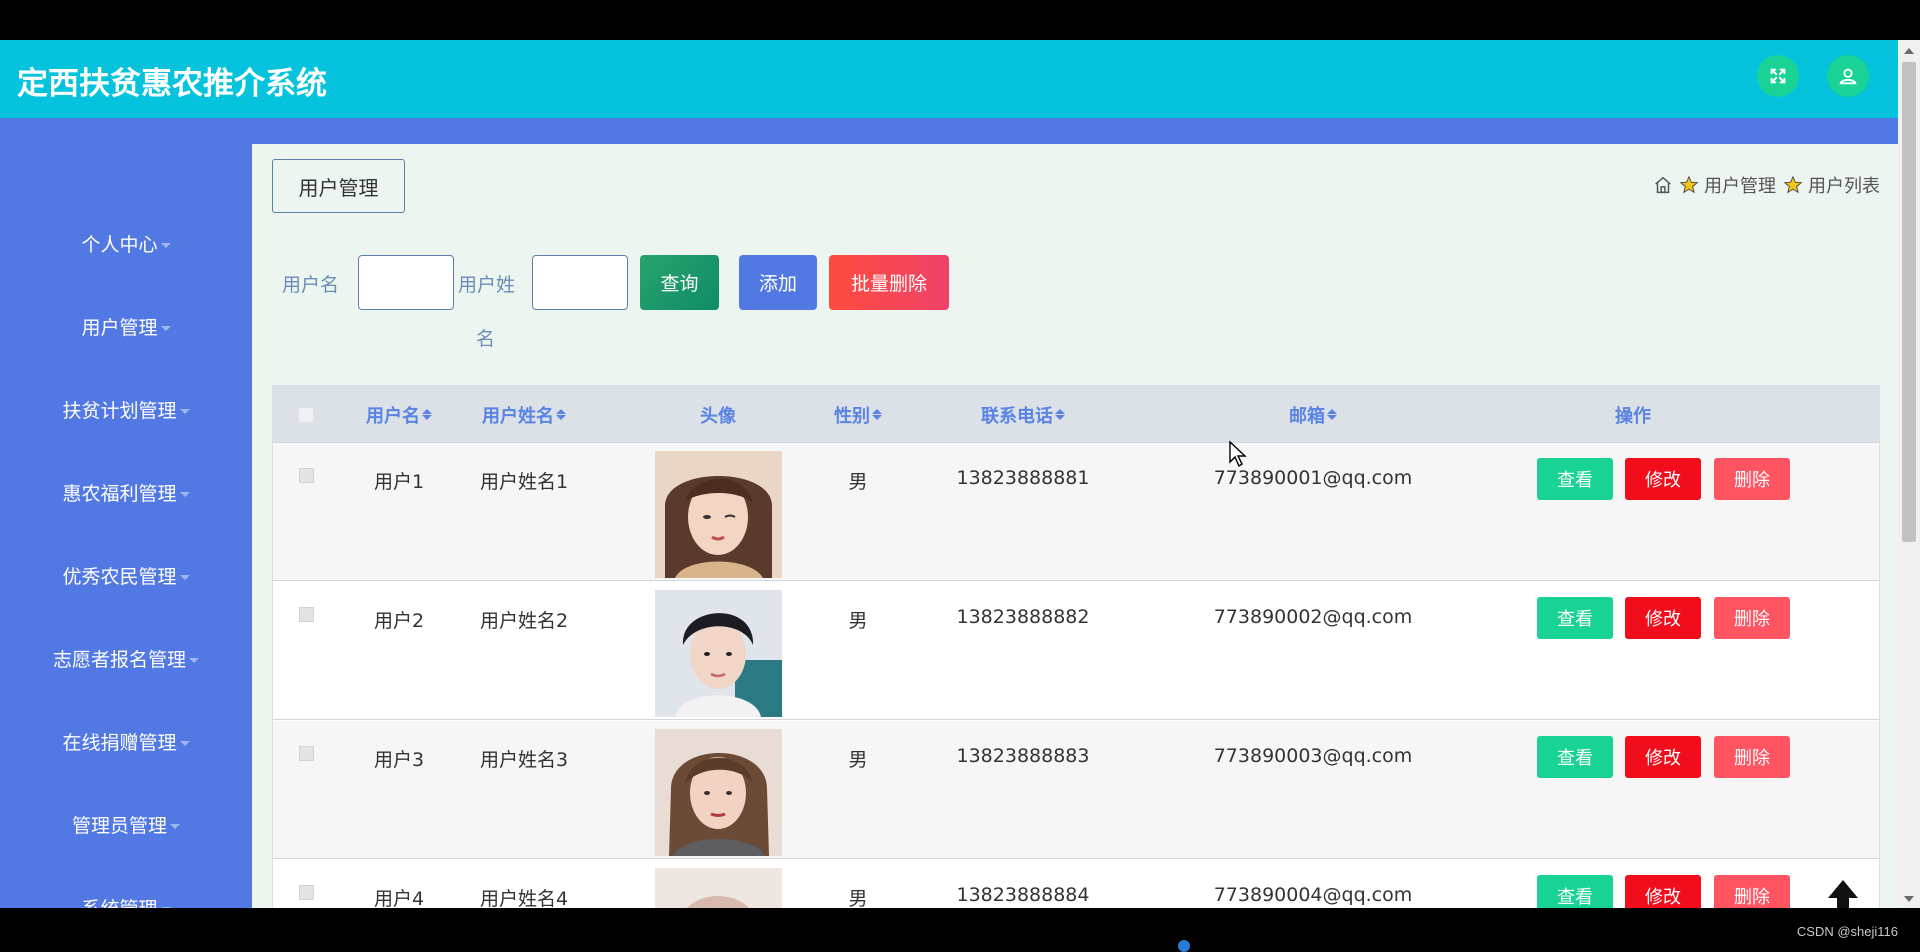 Image resolution: width=1920 pixels, height=952 pixels. Describe the element at coordinates (119, 576) in the screenshot. I see `sidebar-item-label: 优秀农民管理` at that location.